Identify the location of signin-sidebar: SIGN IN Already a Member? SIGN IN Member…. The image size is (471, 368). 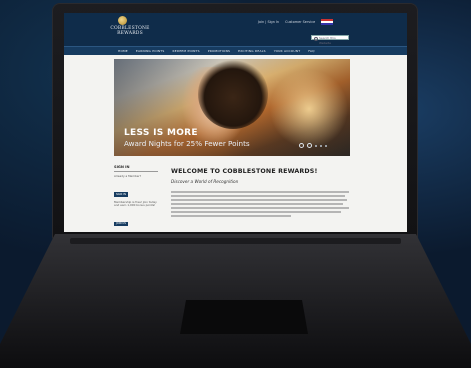
(136, 197).